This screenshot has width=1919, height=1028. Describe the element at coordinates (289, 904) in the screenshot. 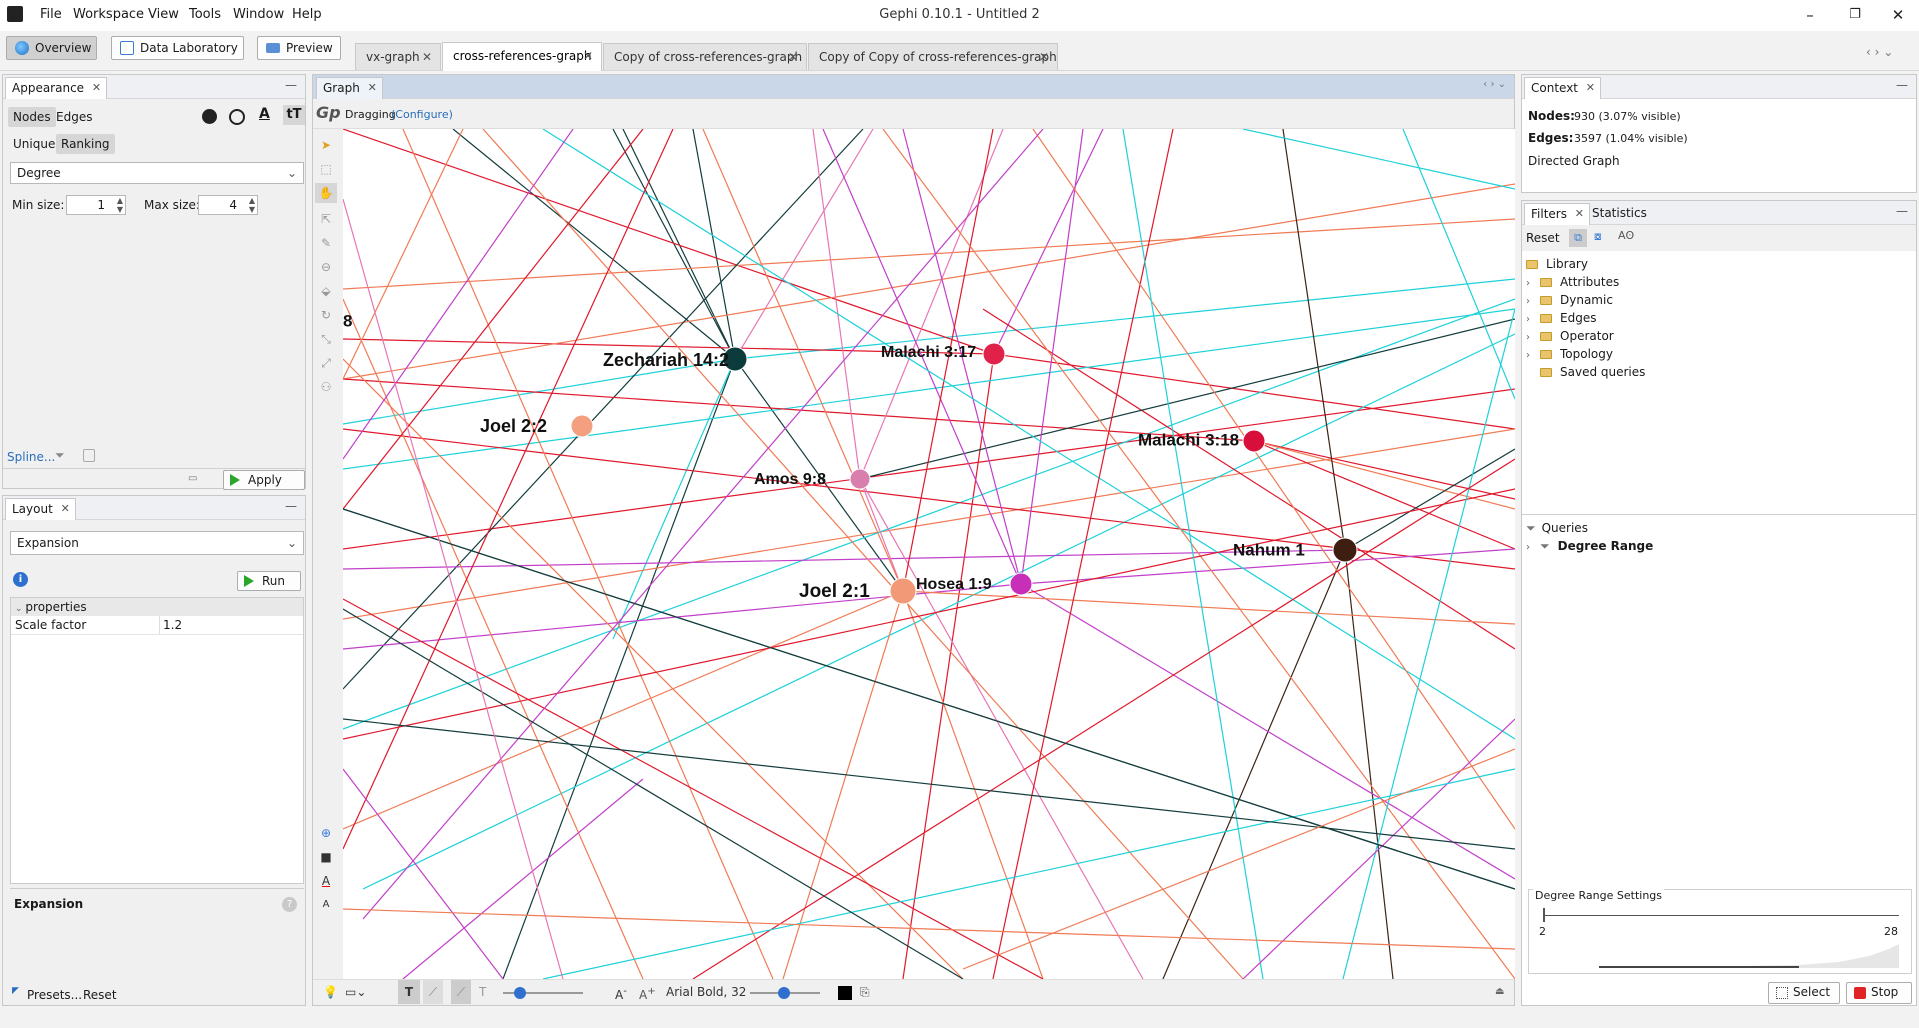

I see `help-icon: ?` at that location.